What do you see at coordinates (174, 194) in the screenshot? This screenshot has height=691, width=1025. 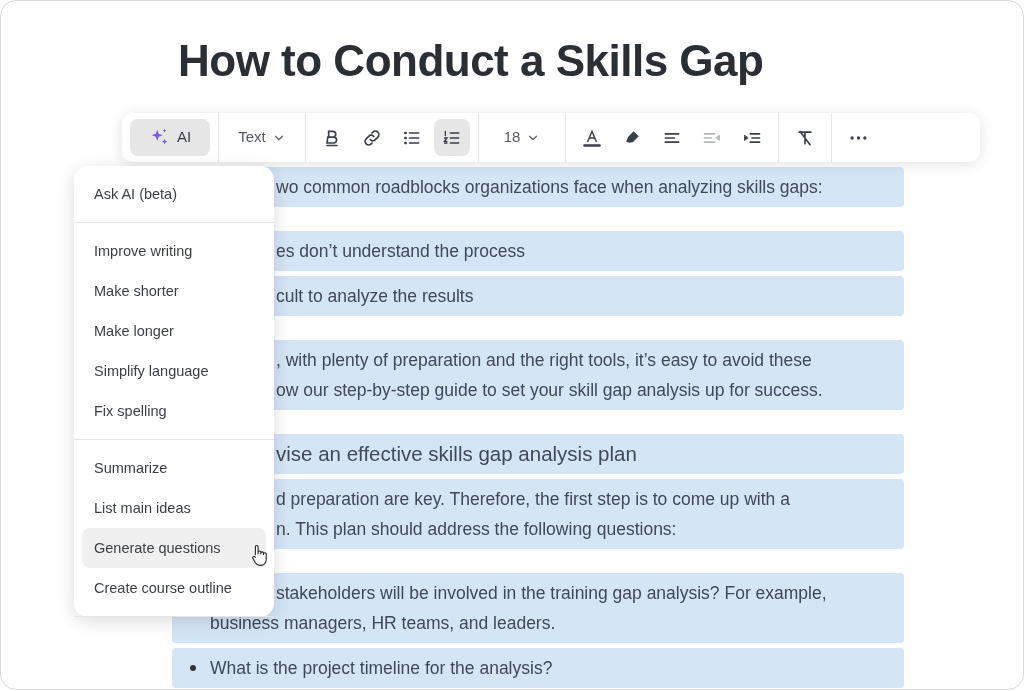 I see `menu-item: Ask AI (beta)` at bounding box center [174, 194].